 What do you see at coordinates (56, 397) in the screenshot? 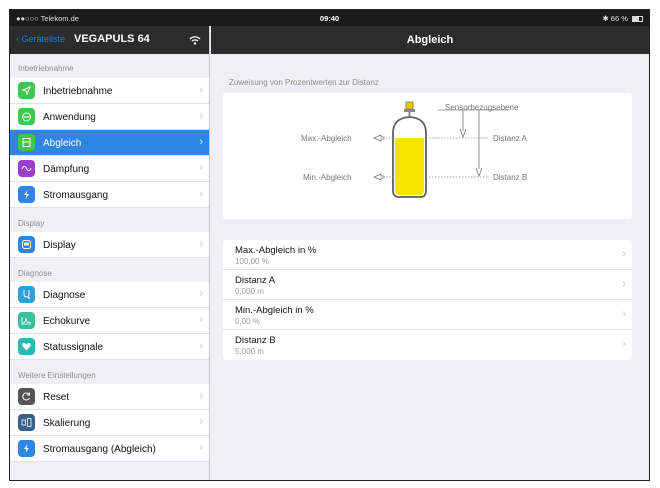
I see `sidebar-item-label: Reset` at bounding box center [56, 397].